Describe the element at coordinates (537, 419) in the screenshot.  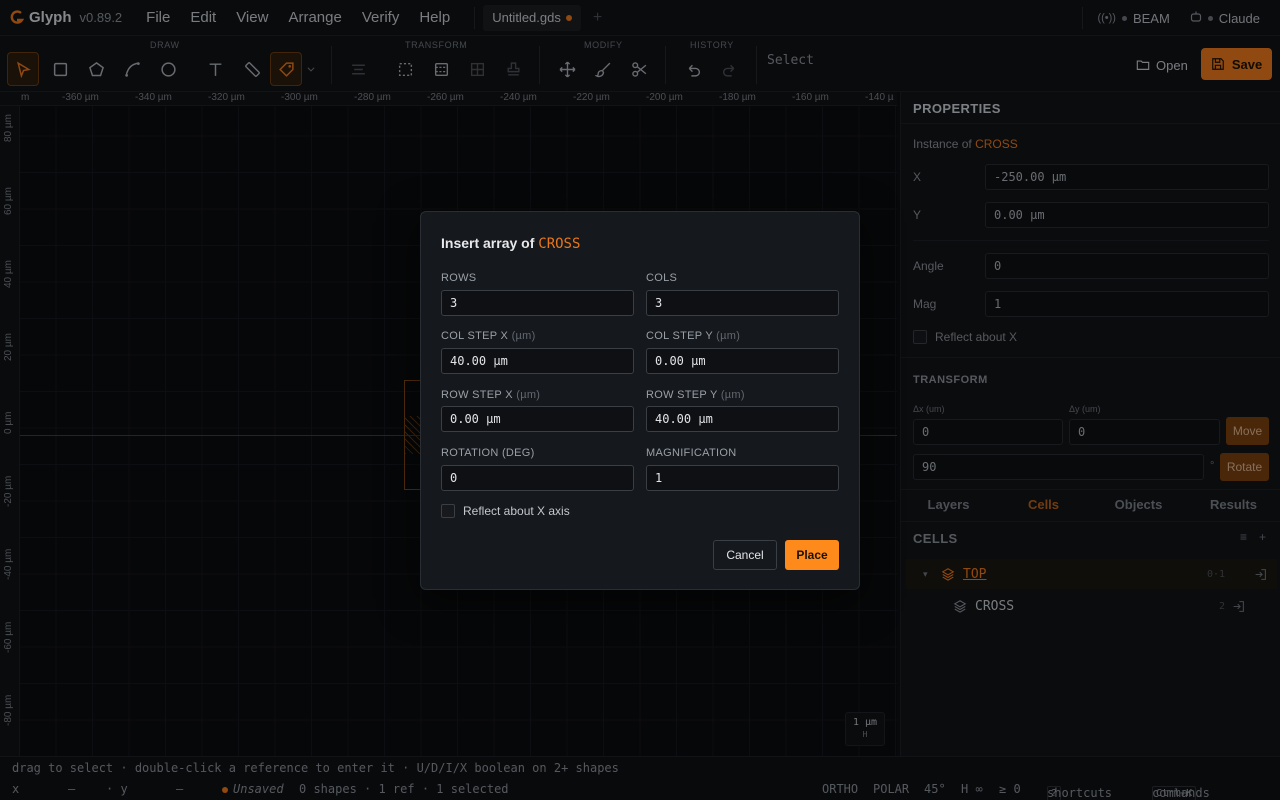
I see `row-step-x-input: 0.00 µm` at that location.